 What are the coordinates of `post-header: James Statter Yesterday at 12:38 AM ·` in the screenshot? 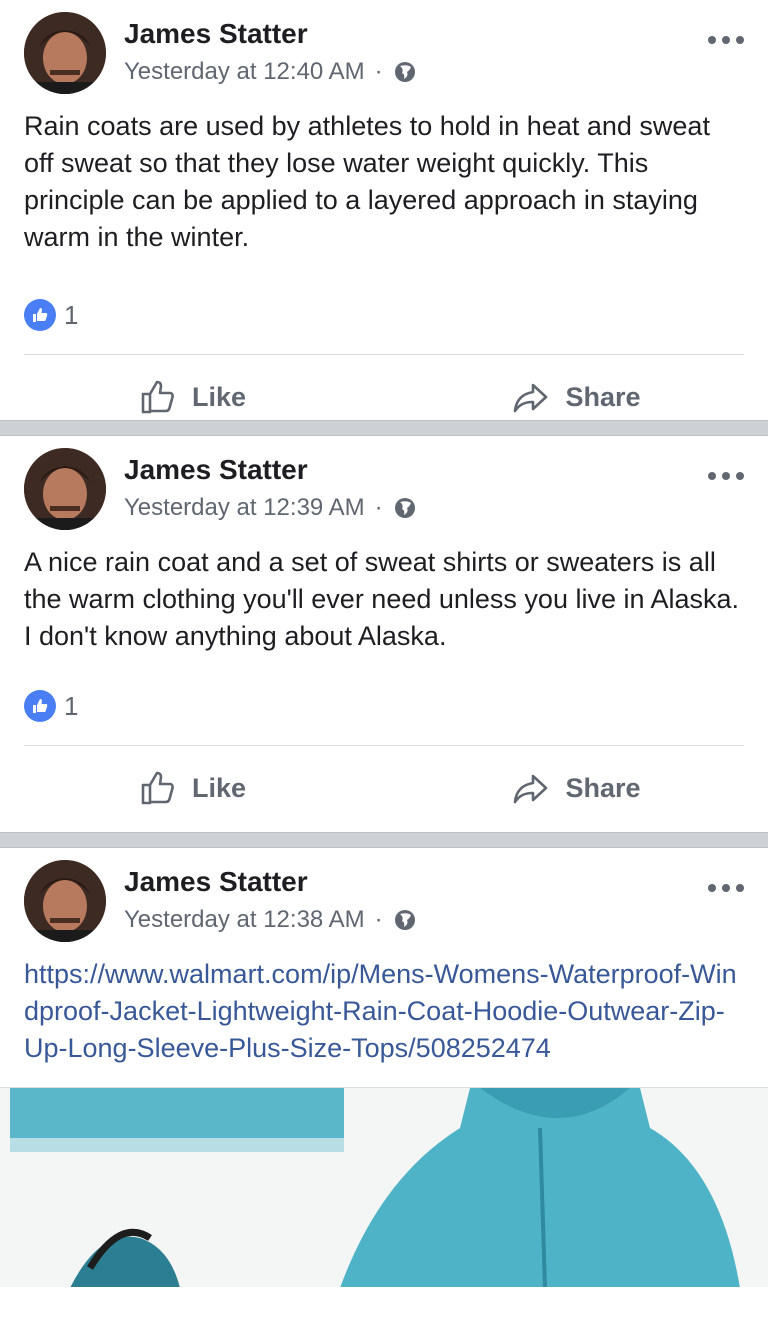 It's located at (384, 898).